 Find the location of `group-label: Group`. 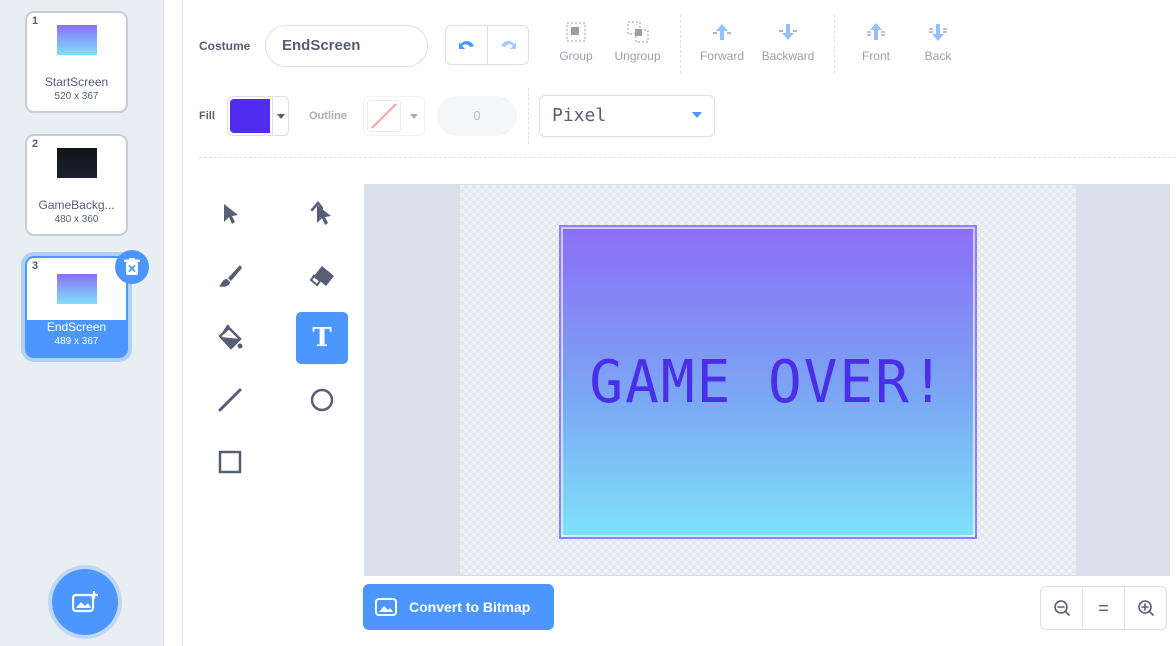

group-label: Group is located at coordinates (576, 56).